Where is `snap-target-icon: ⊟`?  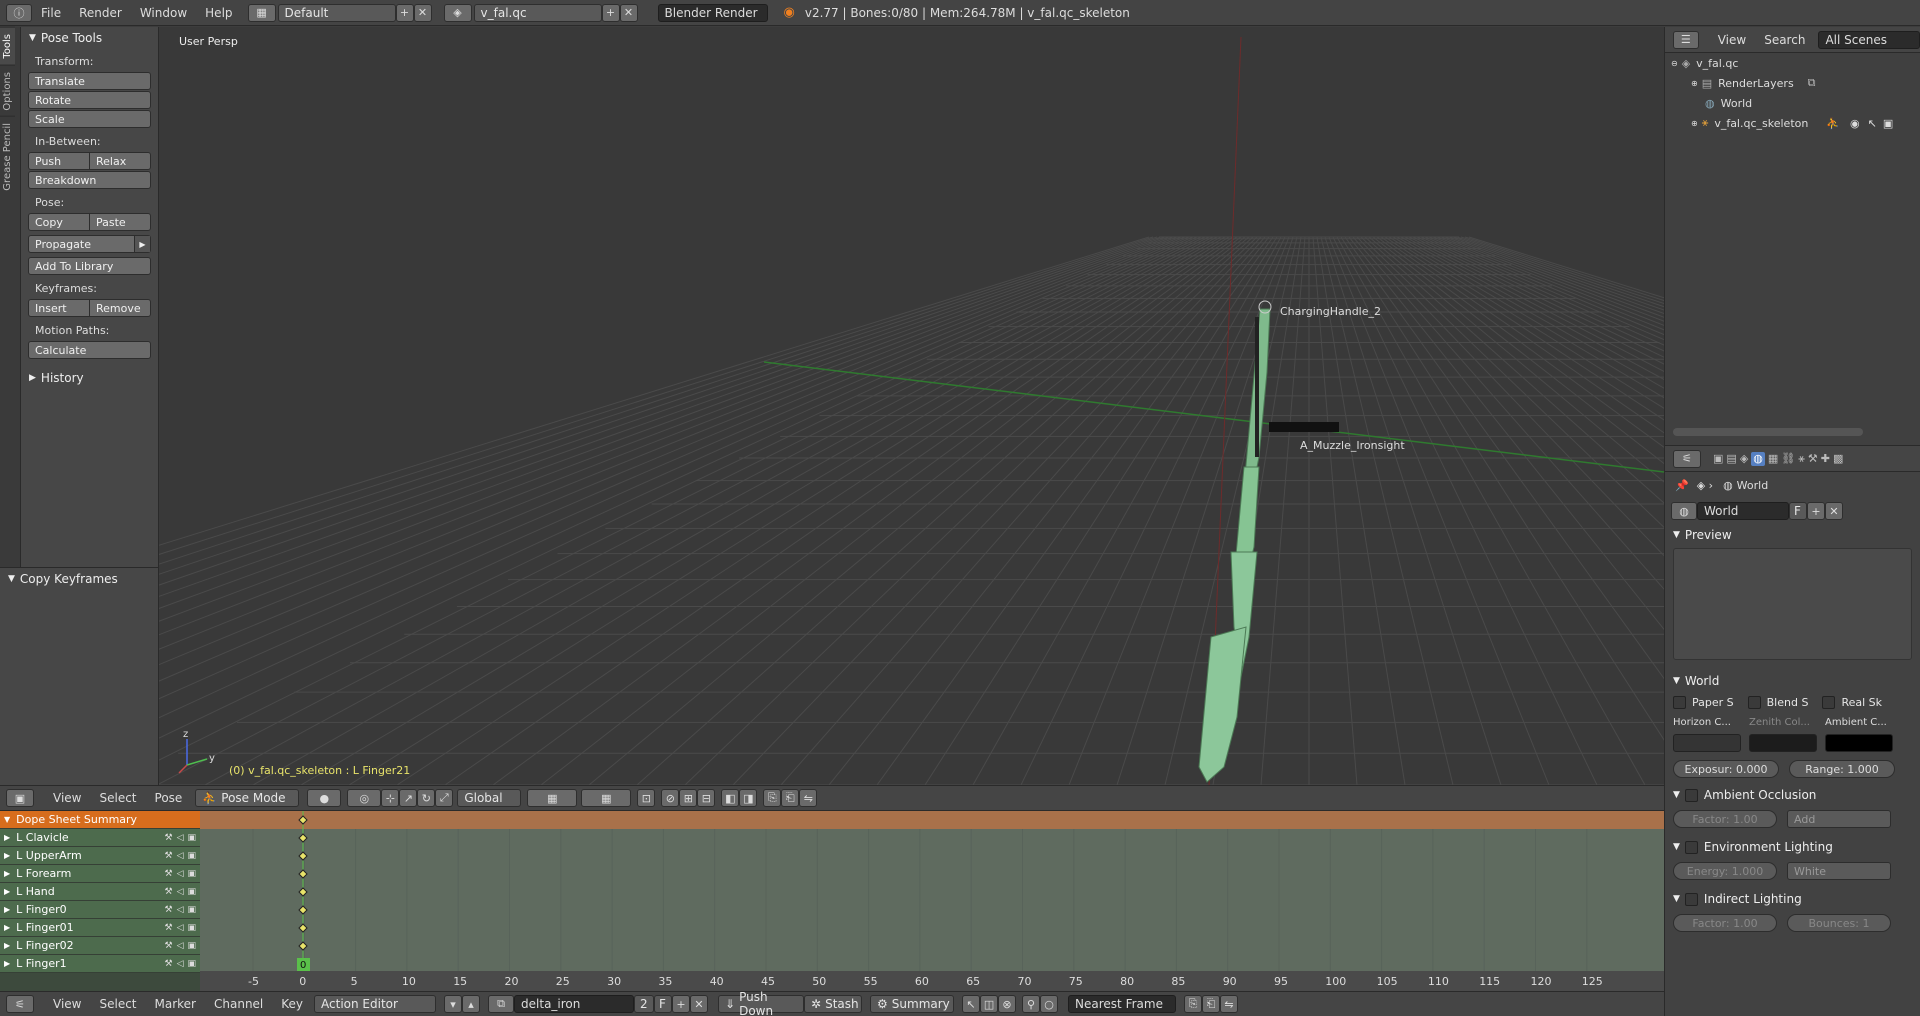 snap-target-icon: ⊟ is located at coordinates (706, 798).